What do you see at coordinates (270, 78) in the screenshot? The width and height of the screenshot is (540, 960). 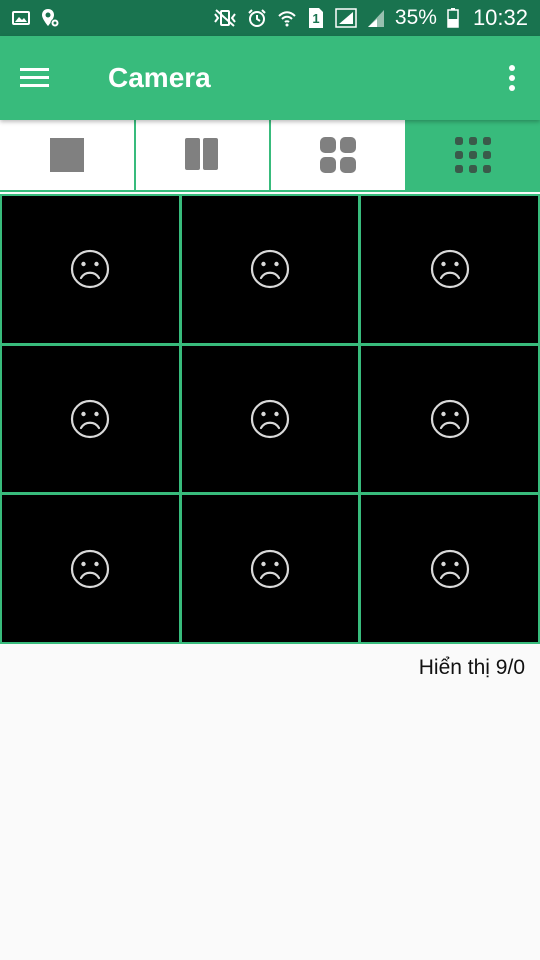 I see `app-bar: Camera` at bounding box center [270, 78].